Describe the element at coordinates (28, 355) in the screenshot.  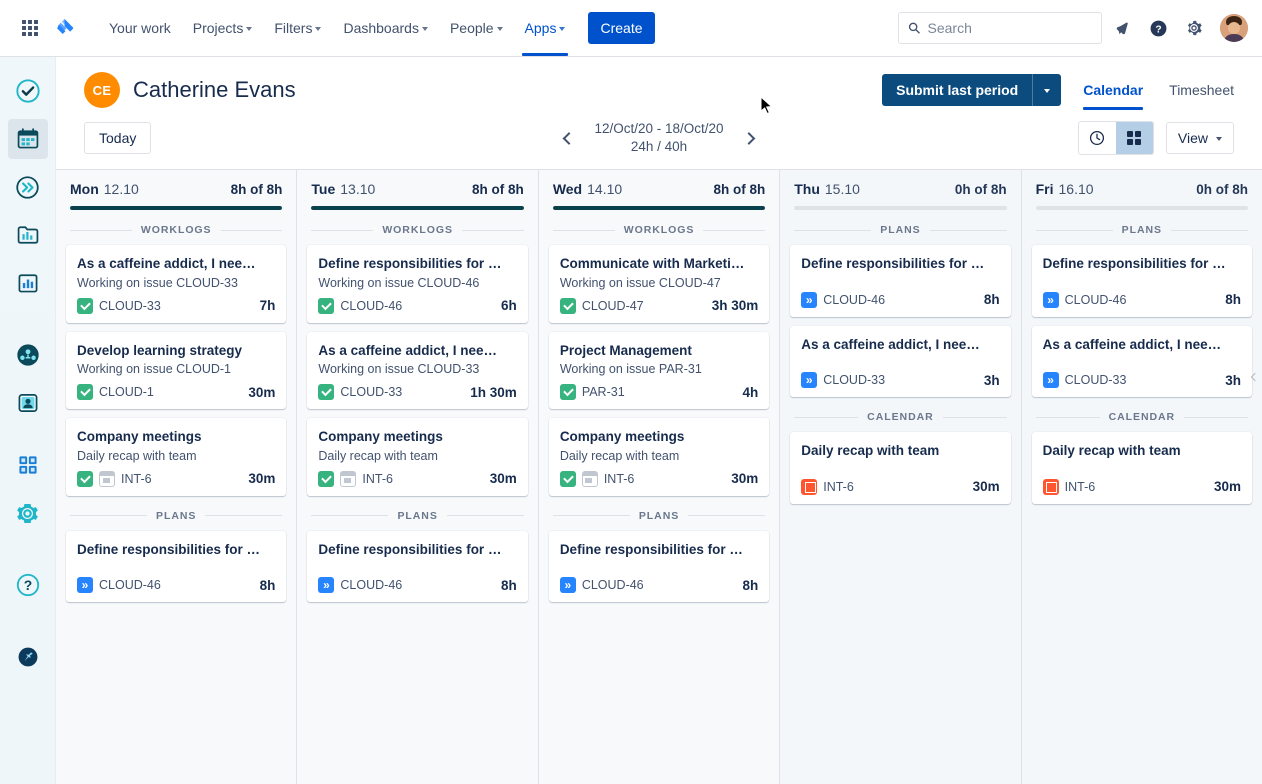
I see `team-globe-icon` at that location.